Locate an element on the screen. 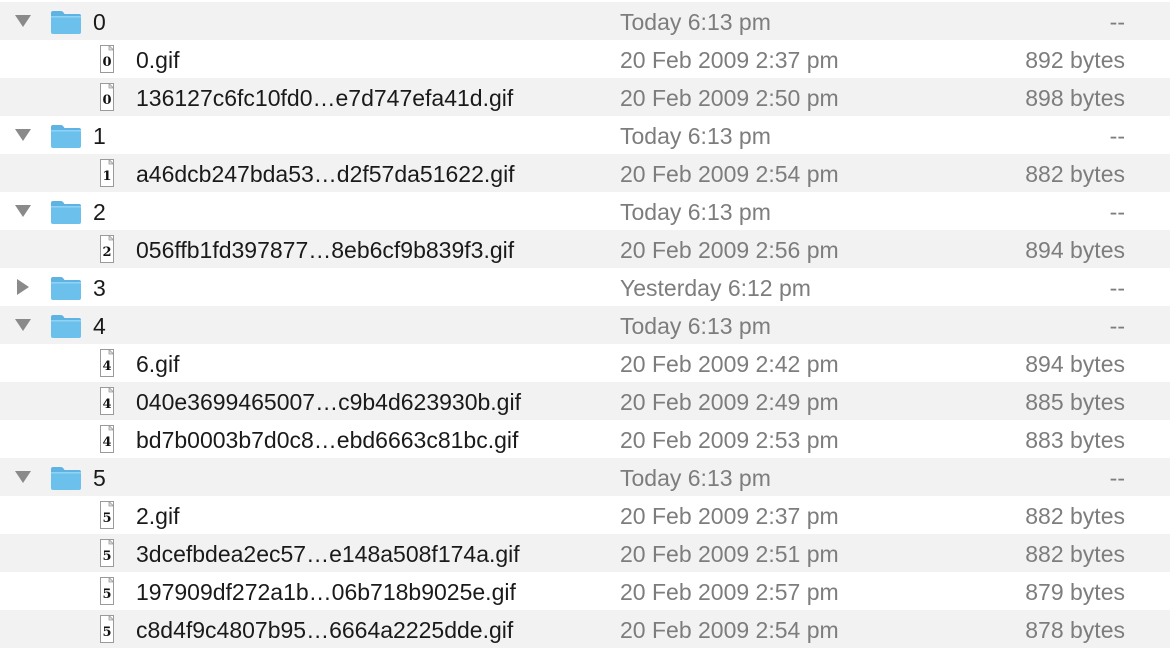  gif-file-icon: 2 is located at coordinates (107, 248).